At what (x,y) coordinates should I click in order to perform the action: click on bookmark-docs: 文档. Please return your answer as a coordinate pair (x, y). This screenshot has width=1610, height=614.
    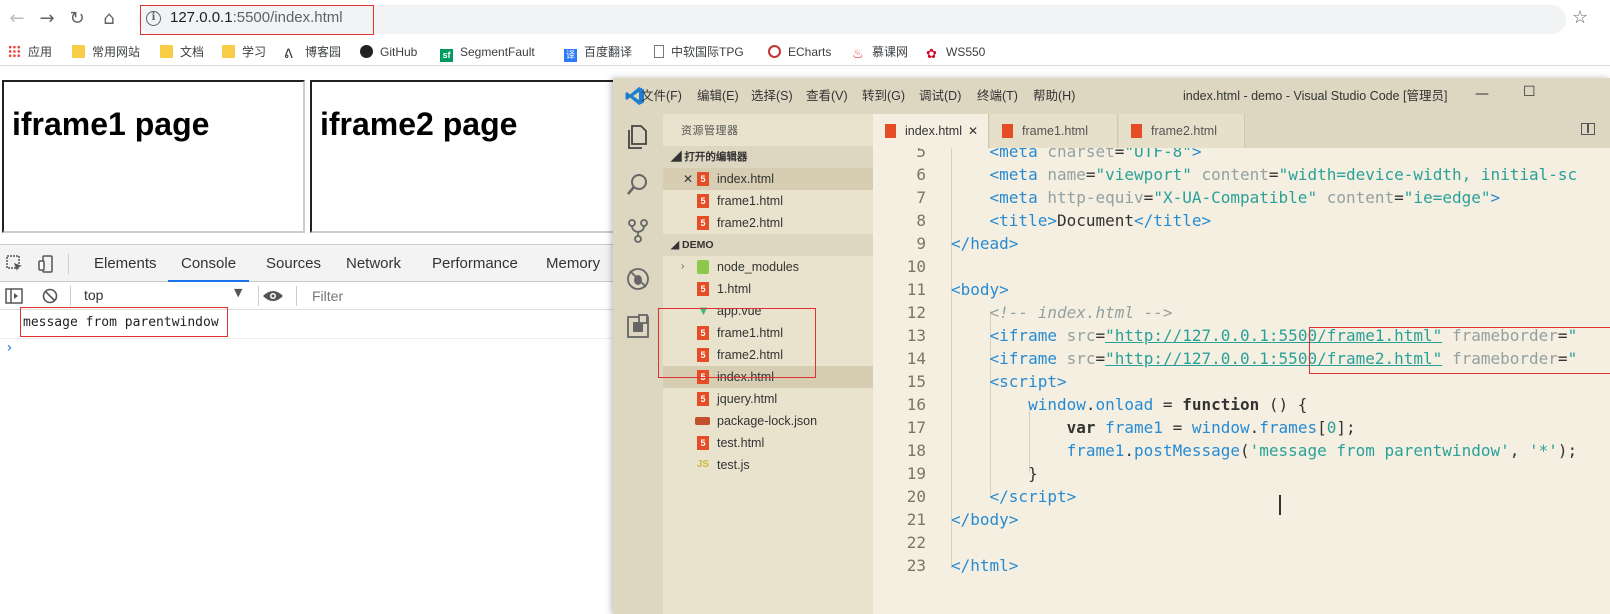
    Looking at the image, I should click on (182, 52).